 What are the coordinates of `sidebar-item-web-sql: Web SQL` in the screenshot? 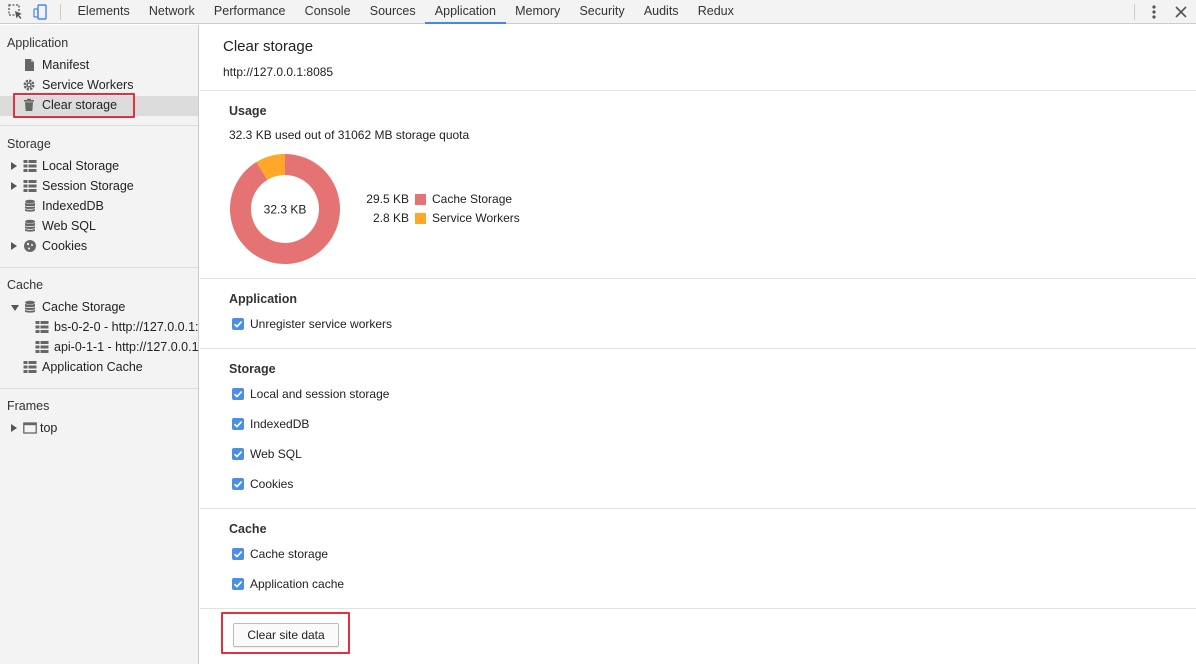 It's located at (103, 226).